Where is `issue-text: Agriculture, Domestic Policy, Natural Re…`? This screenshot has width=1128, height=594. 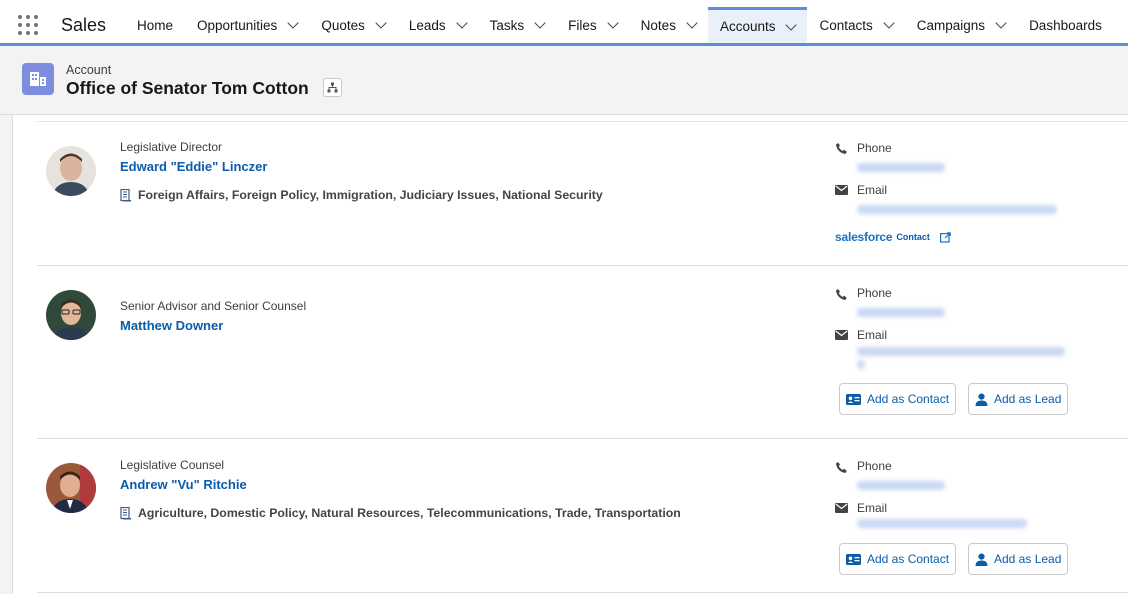 issue-text: Agriculture, Domestic Policy, Natural Re… is located at coordinates (409, 513).